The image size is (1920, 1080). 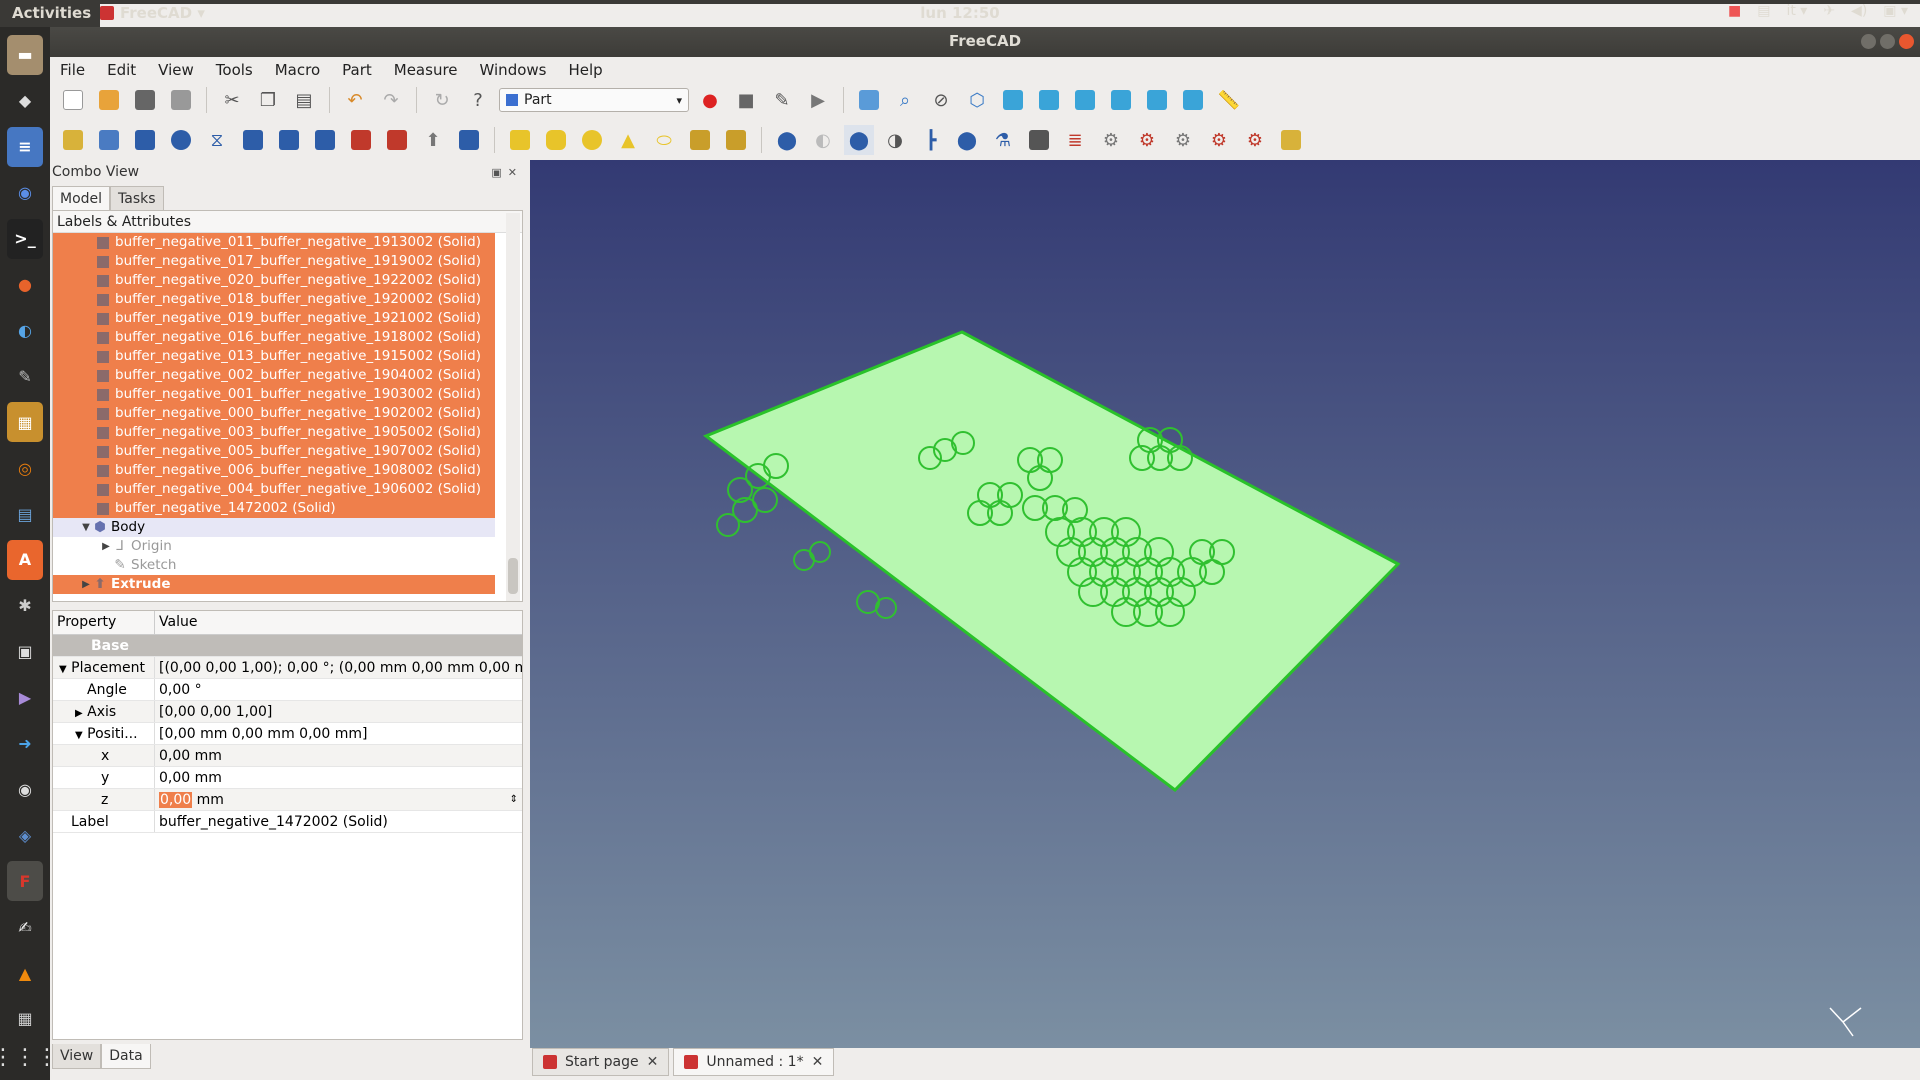 What do you see at coordinates (121, 70) in the screenshot?
I see `menu-edit: Edit` at bounding box center [121, 70].